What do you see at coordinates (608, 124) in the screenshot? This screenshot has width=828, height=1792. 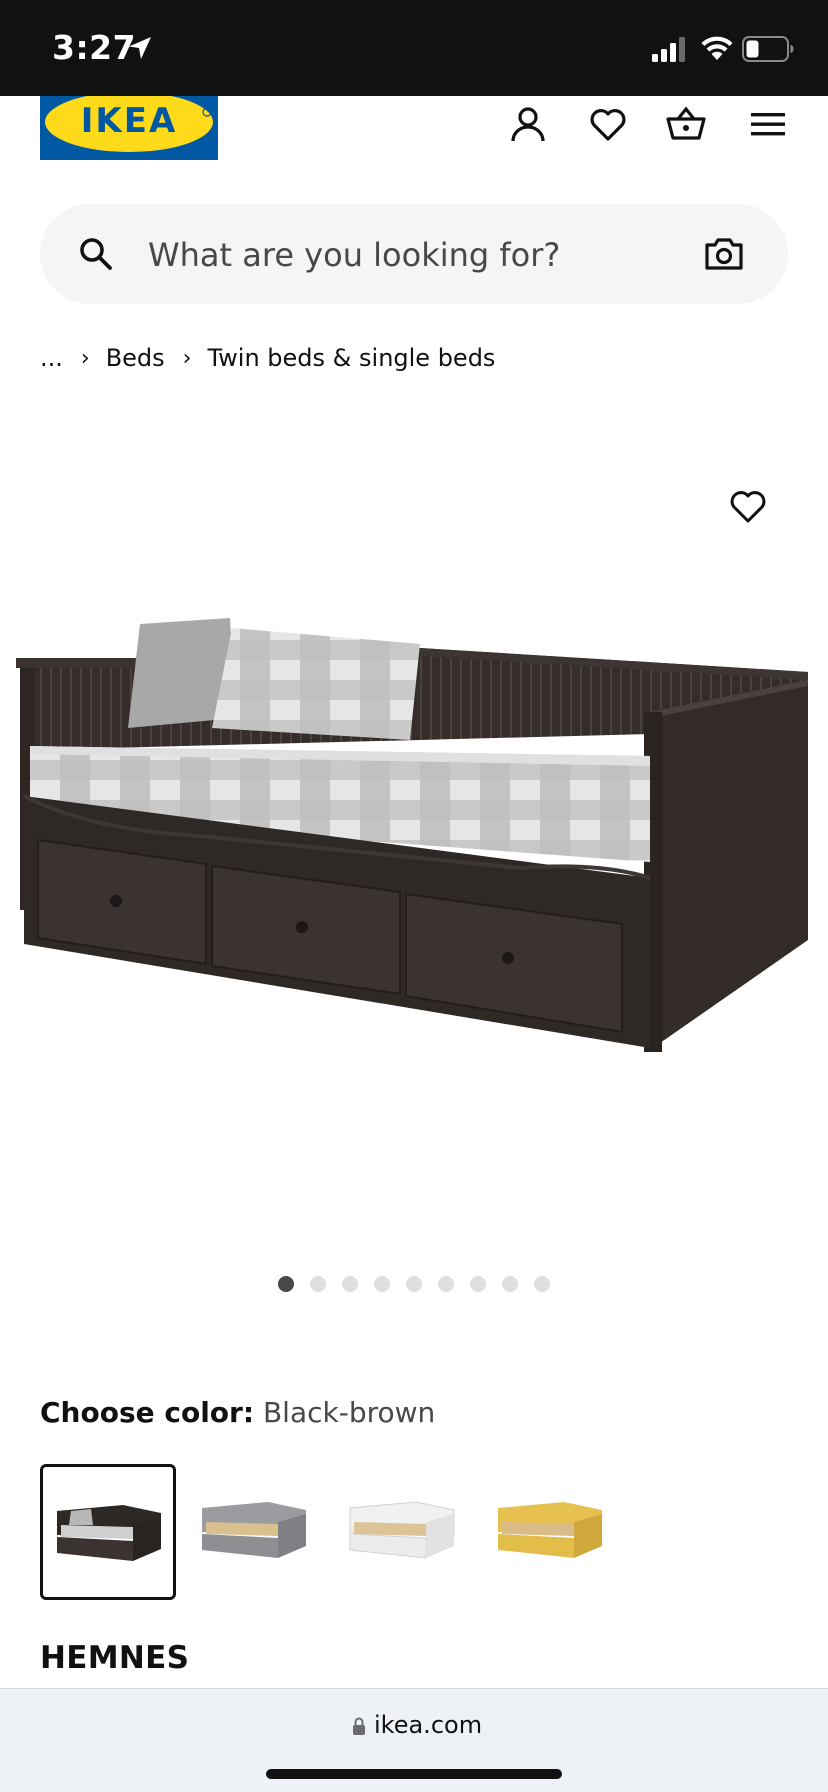 I see `favourites-heart-icon` at bounding box center [608, 124].